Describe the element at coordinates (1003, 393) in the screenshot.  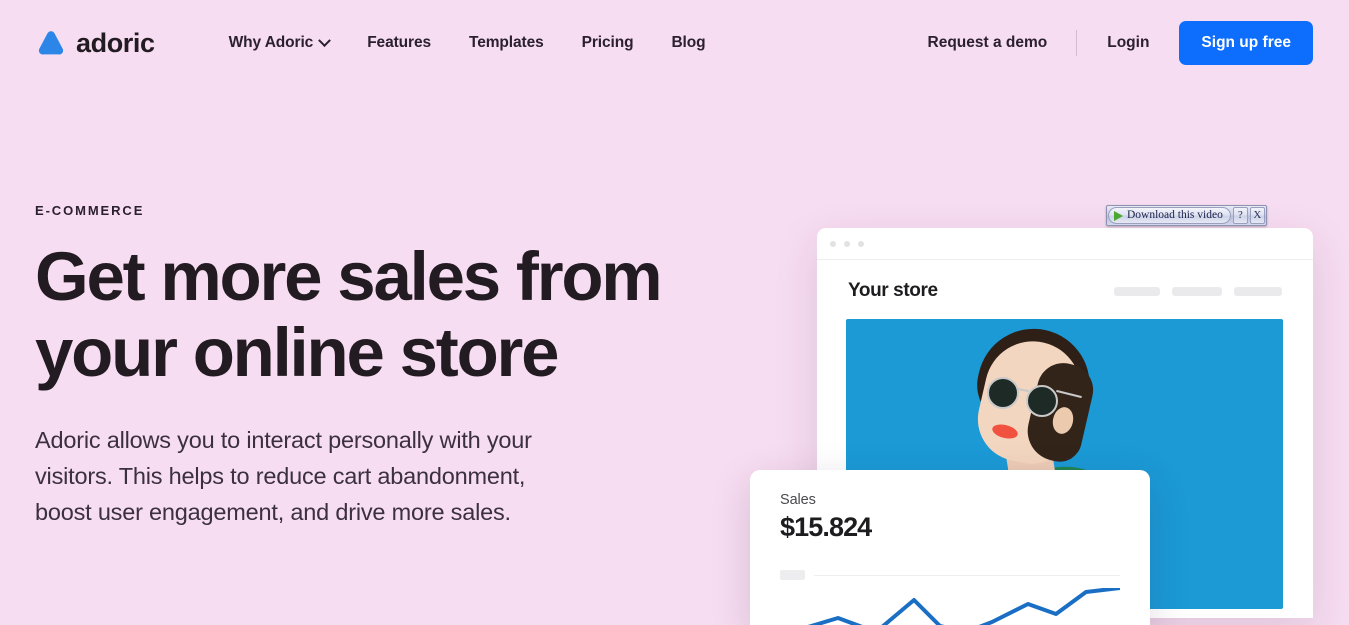
I see `sunglasses-left-lens-icon` at that location.